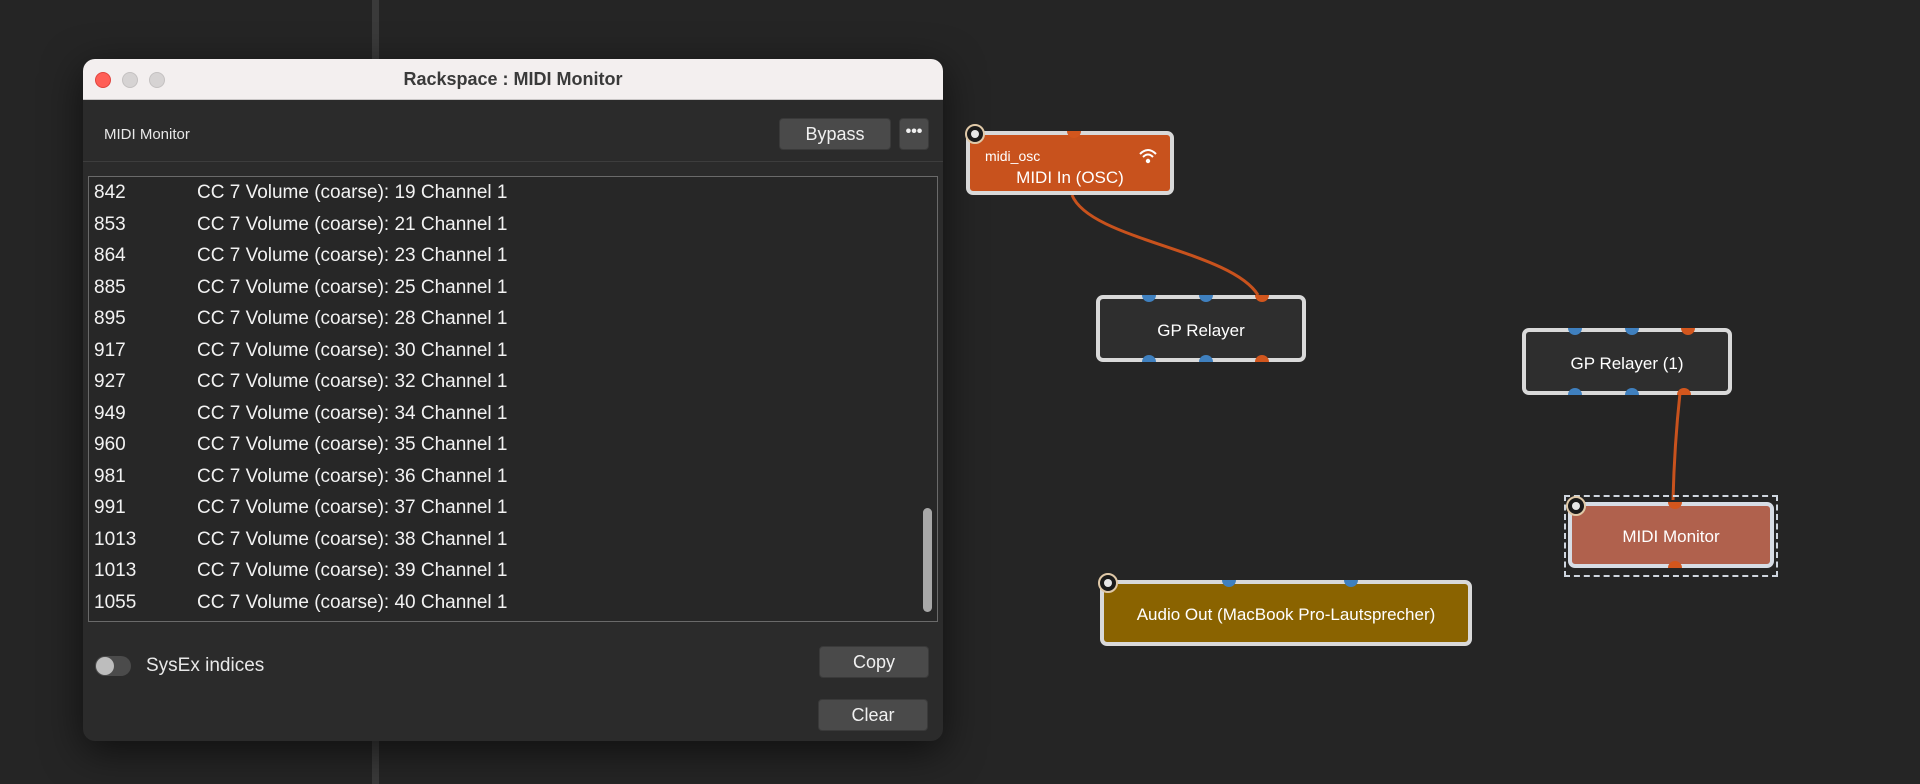 This screenshot has height=784, width=1920. What do you see at coordinates (1070, 177) in the screenshot?
I see `node-label: MIDI In (OSC)` at bounding box center [1070, 177].